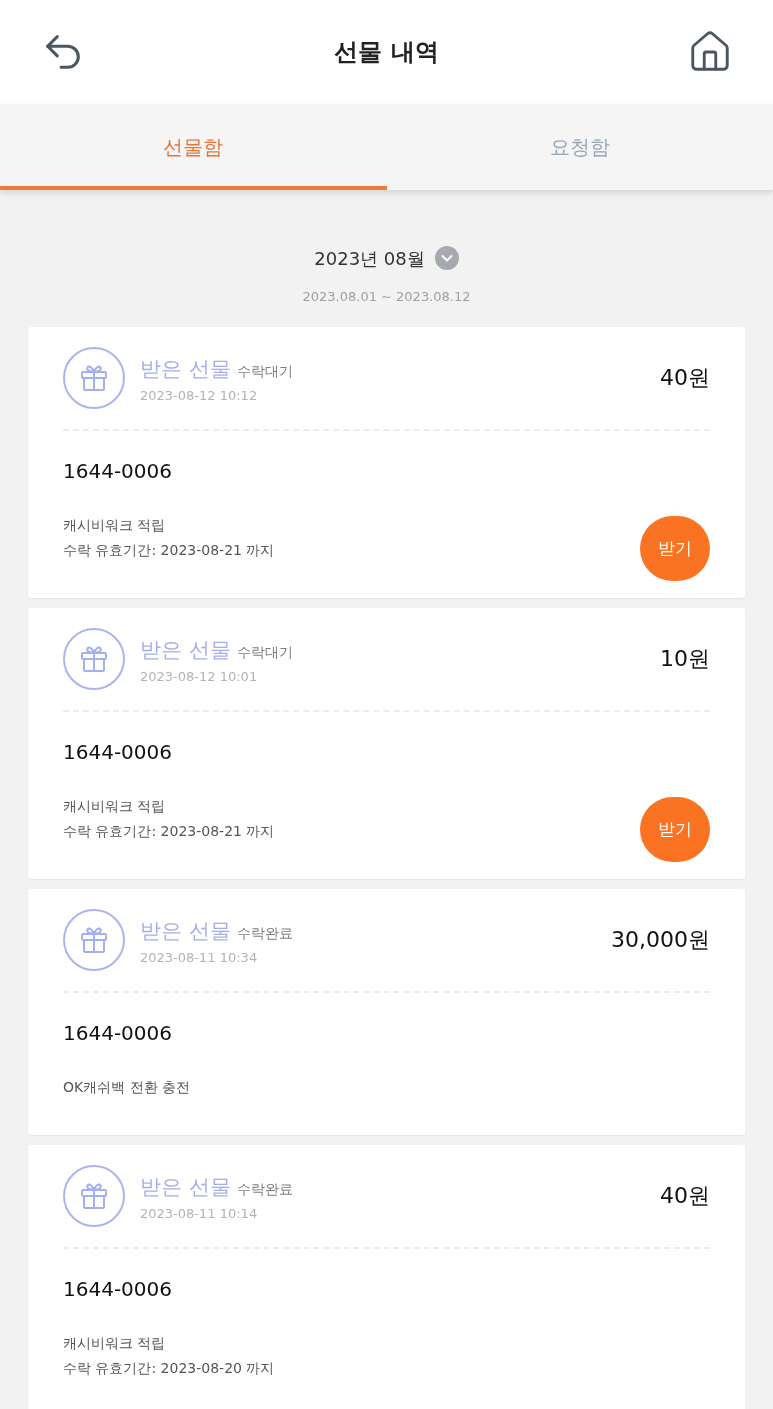 This screenshot has height=1409, width=773. Describe the element at coordinates (660, 940) in the screenshot. I see `gift-amount: 30,000원` at that location.